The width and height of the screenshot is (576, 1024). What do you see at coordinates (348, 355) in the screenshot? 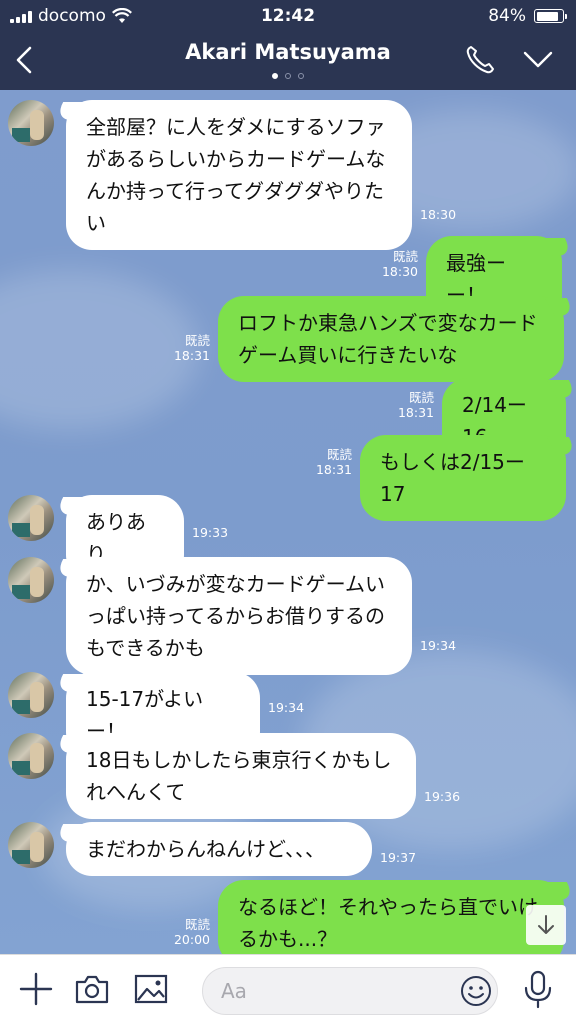
I see `message-line: ゲーム買いに行きたいな` at bounding box center [348, 355].